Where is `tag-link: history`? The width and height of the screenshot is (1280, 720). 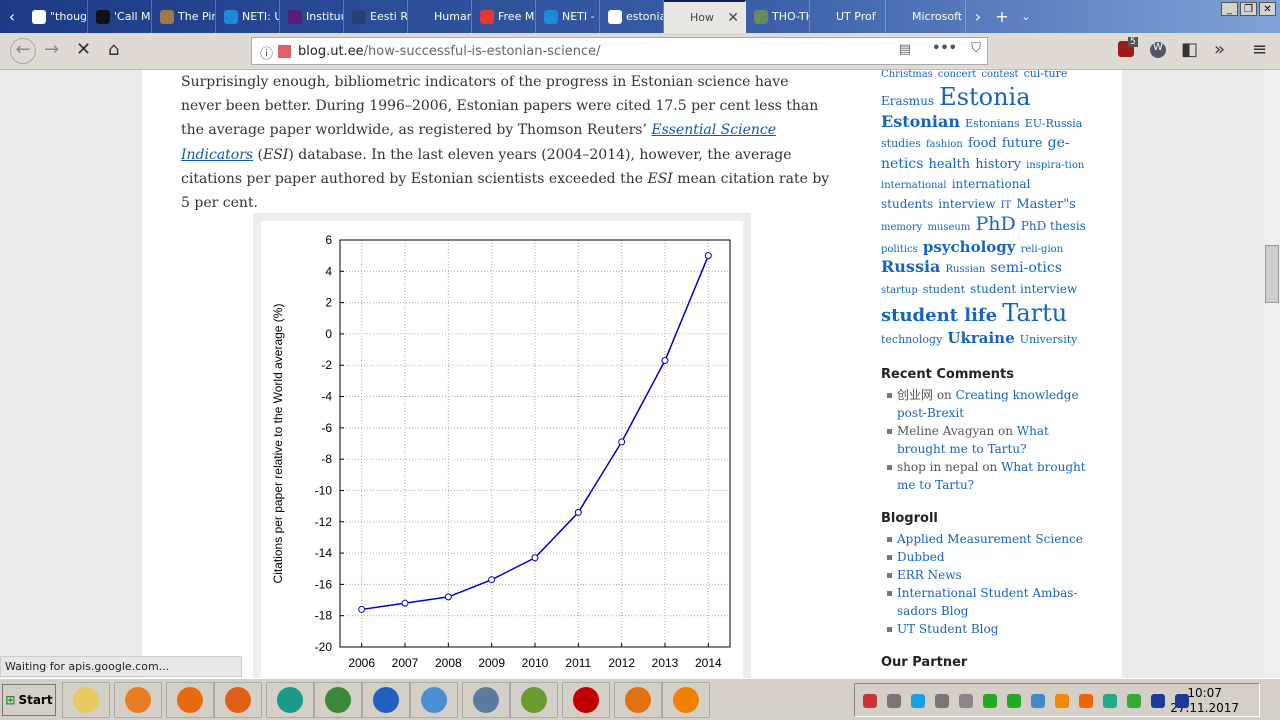
tag-link: history is located at coordinates (998, 164).